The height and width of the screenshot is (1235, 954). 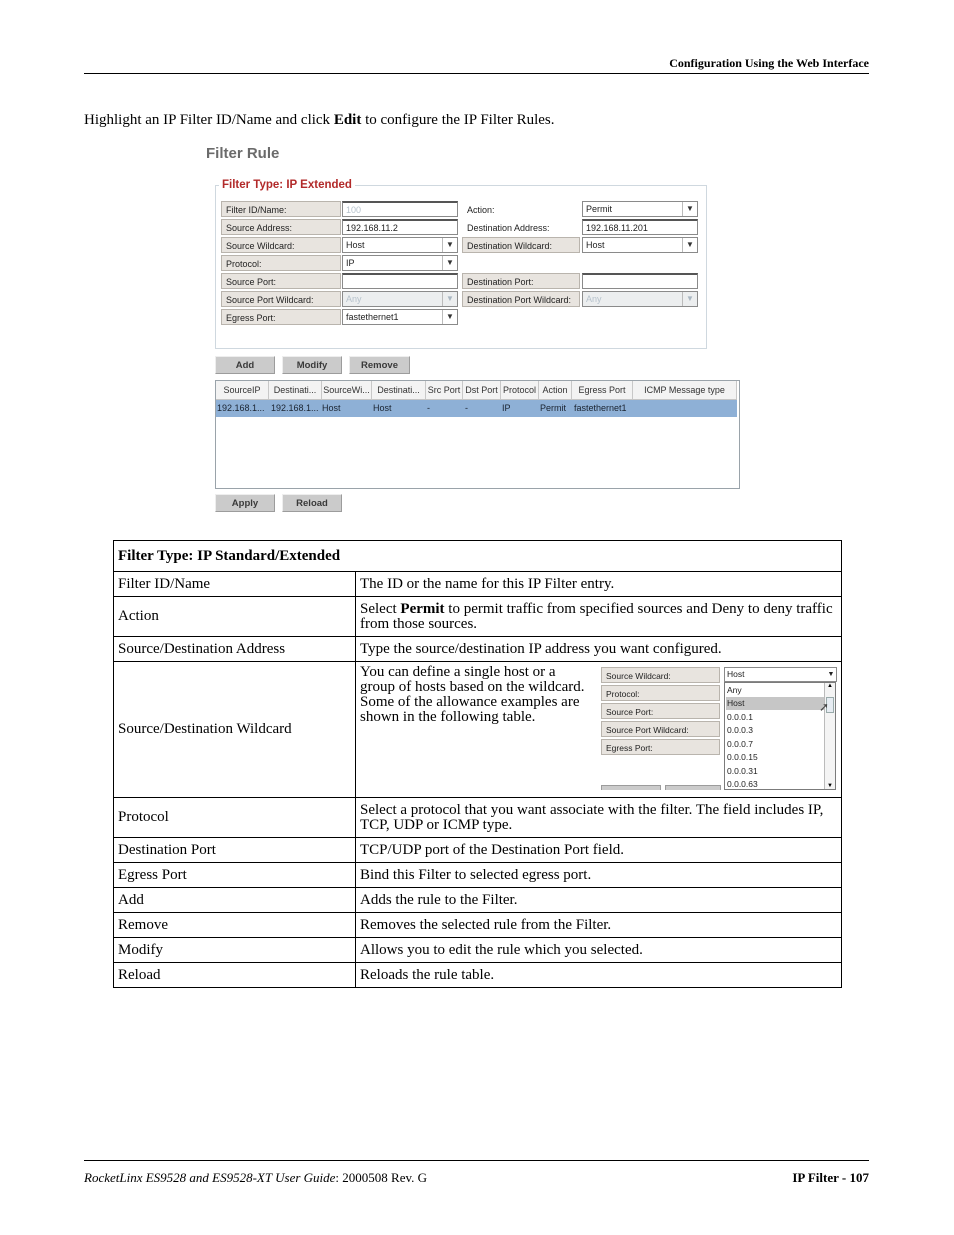 What do you see at coordinates (281, 317) in the screenshot?
I see `egress-port-label: Egress Port:` at bounding box center [281, 317].